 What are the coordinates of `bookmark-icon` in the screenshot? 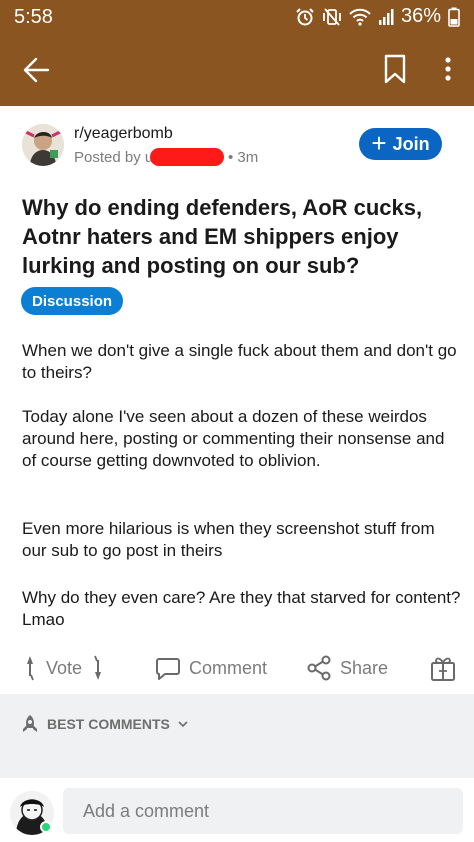 It's located at (395, 69).